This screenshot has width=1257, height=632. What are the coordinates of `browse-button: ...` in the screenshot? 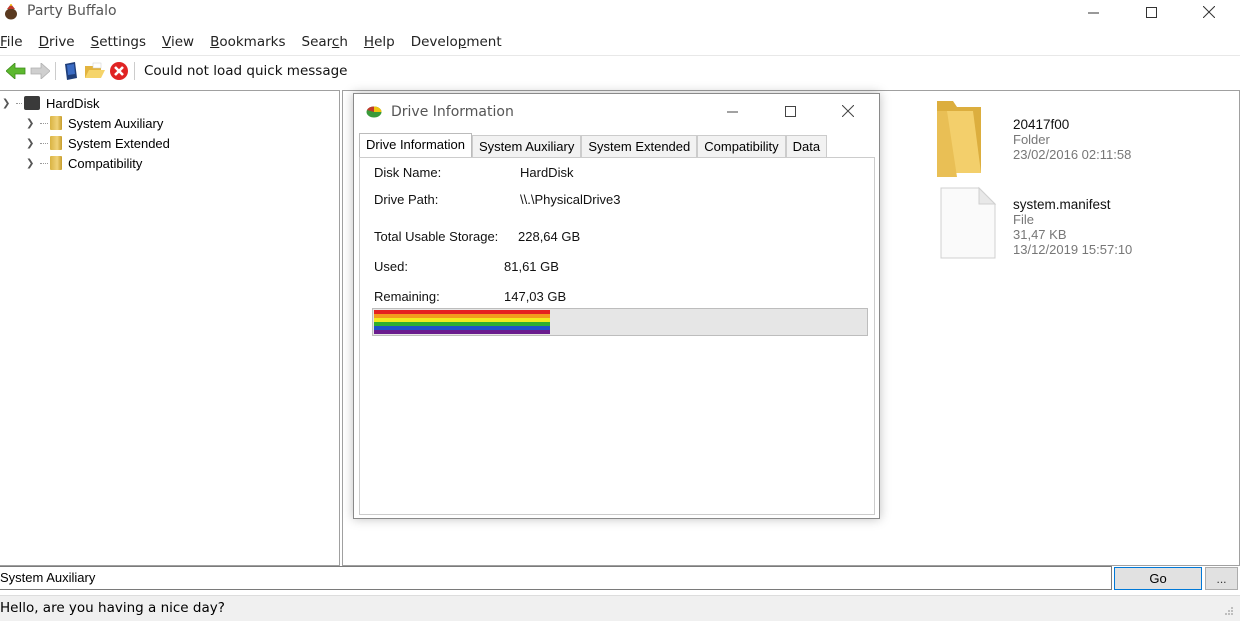 It's located at (1221, 578).